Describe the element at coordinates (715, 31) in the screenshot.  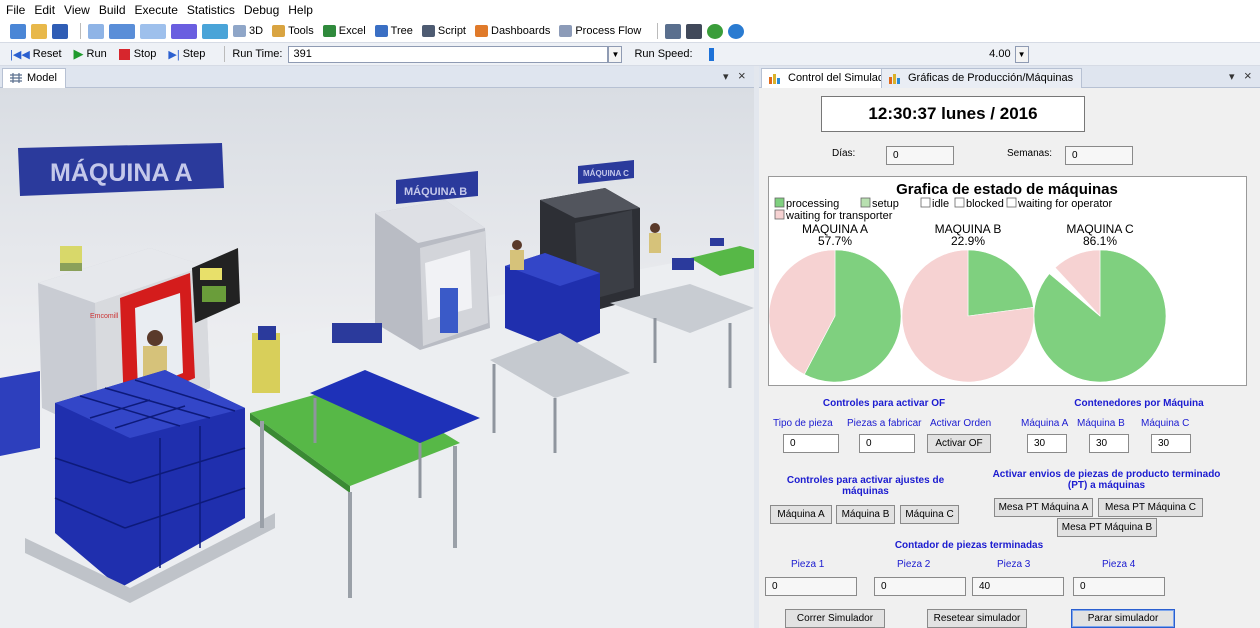
I see `help-icon` at that location.